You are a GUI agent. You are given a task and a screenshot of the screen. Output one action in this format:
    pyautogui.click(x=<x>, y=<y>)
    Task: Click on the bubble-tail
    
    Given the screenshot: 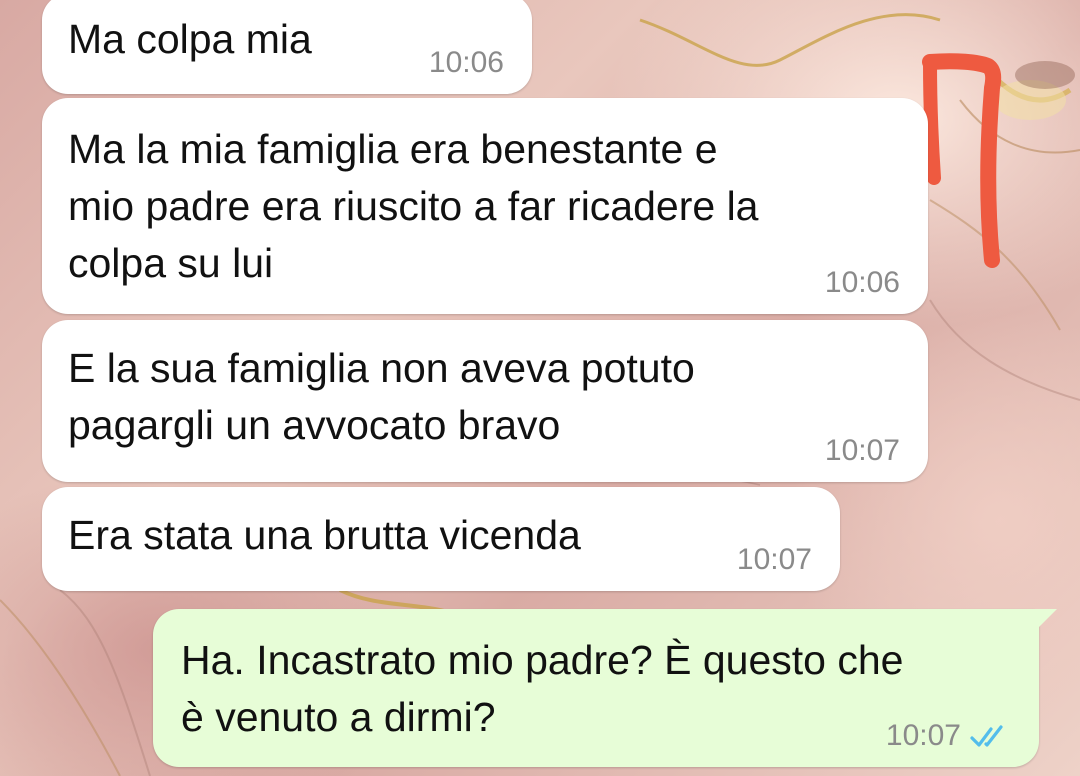 What is the action you would take?
    pyautogui.click(x=1044, y=622)
    